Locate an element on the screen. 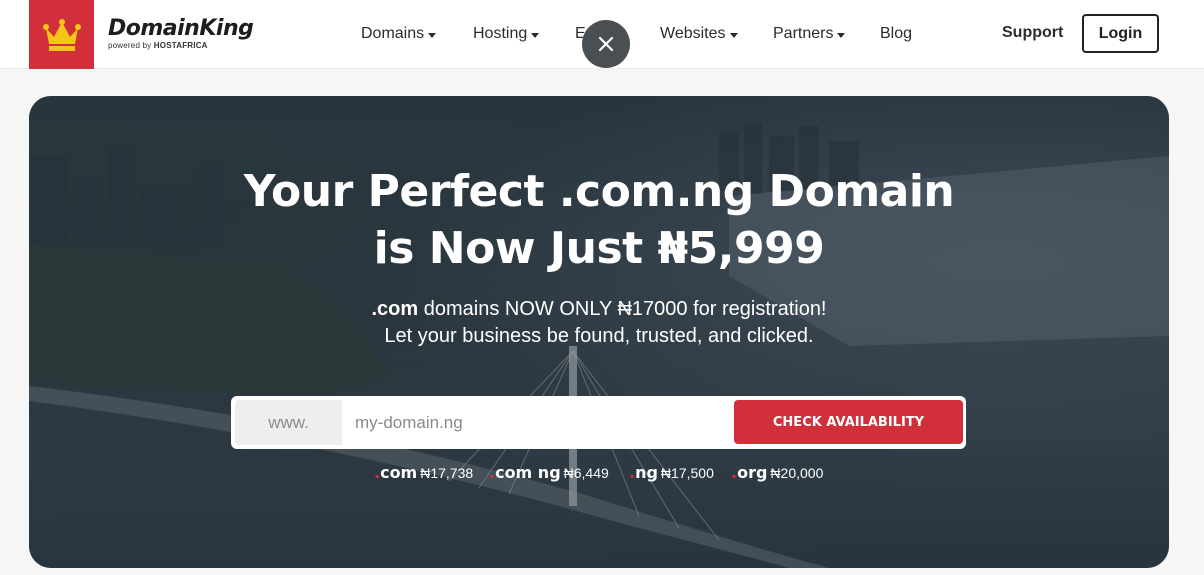  nav-item-domains: Domains is located at coordinates (399, 34).